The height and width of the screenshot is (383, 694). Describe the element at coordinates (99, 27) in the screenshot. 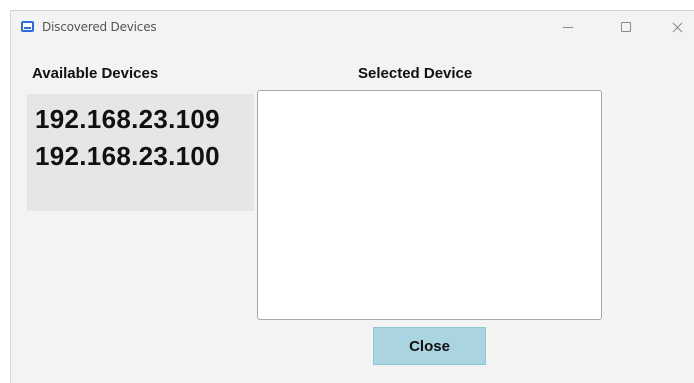

I see `window-title: Discovered Devices` at that location.